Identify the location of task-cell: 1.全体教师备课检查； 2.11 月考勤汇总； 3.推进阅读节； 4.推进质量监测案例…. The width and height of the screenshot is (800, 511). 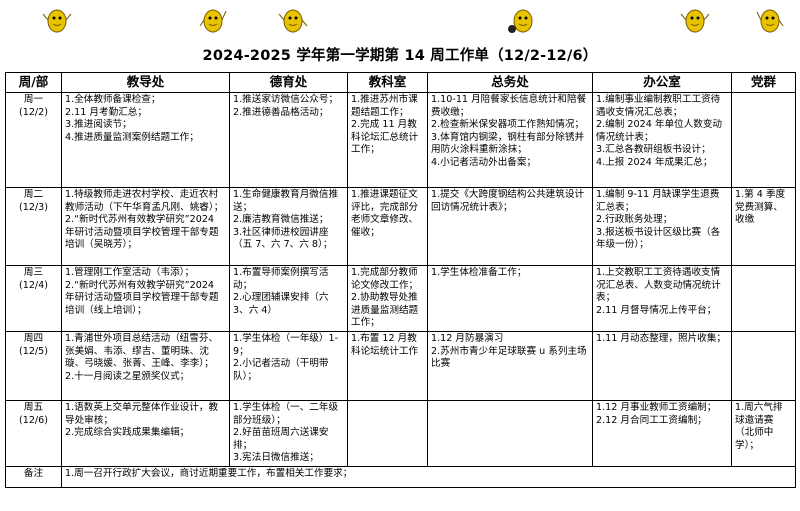
(145, 140).